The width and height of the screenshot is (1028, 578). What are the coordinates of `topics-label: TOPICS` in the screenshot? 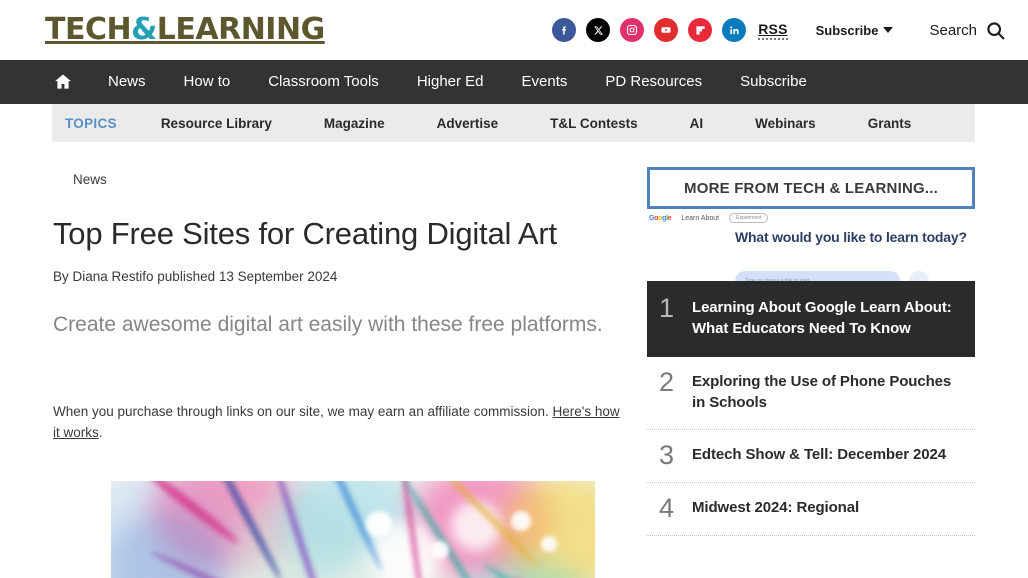 It's located at (93, 123).